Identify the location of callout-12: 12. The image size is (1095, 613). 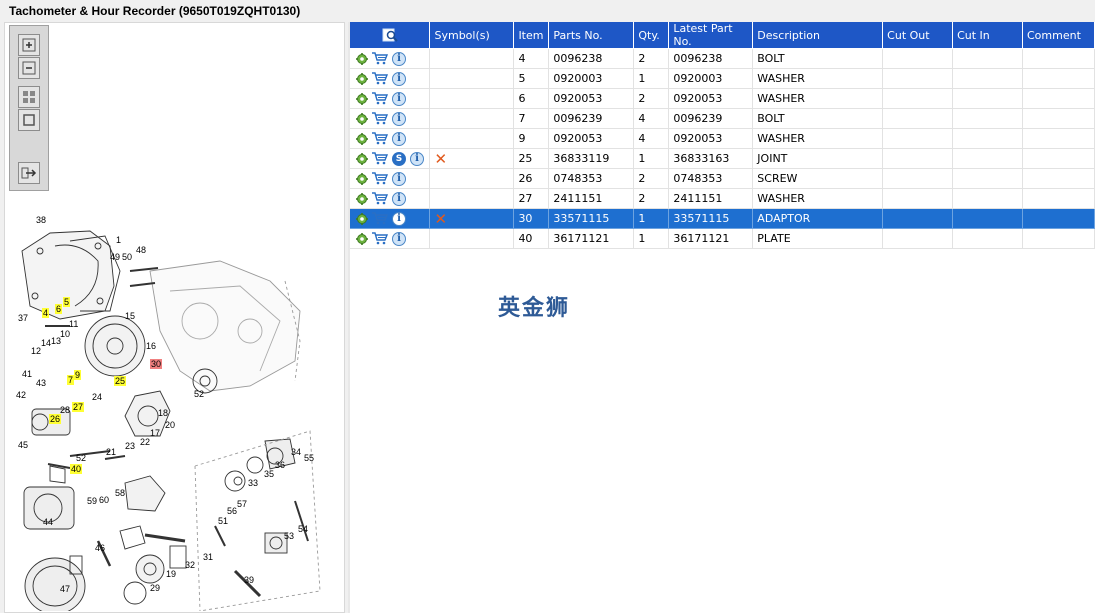
(36, 351).